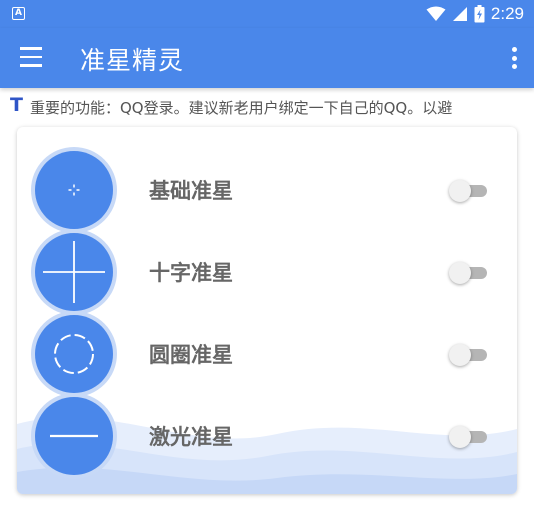 This screenshot has height=505, width=534. Describe the element at coordinates (507, 13) in the screenshot. I see `status-time: 2:29` at that location.